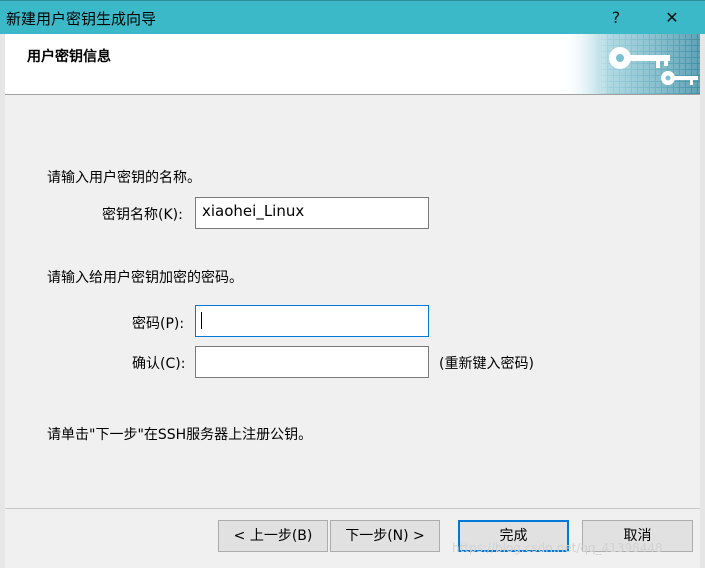 The height and width of the screenshot is (568, 705). Describe the element at coordinates (352, 64) in the screenshot. I see `wizard-header: 用户密钥信息` at that location.